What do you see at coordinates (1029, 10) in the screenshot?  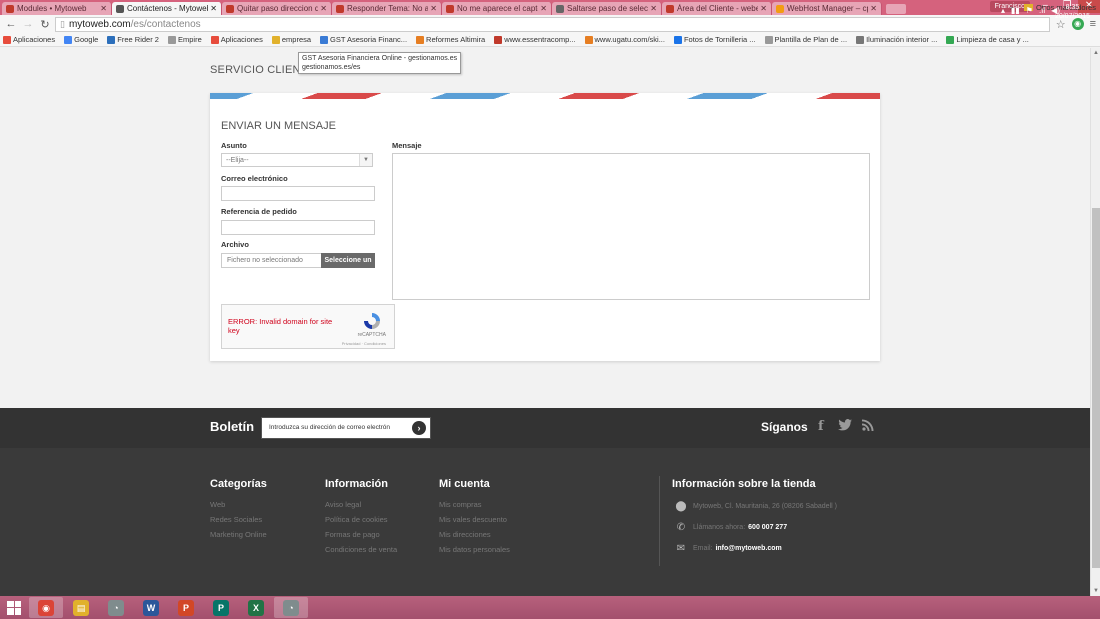 I see `flag-icon: ⚑` at bounding box center [1029, 10].